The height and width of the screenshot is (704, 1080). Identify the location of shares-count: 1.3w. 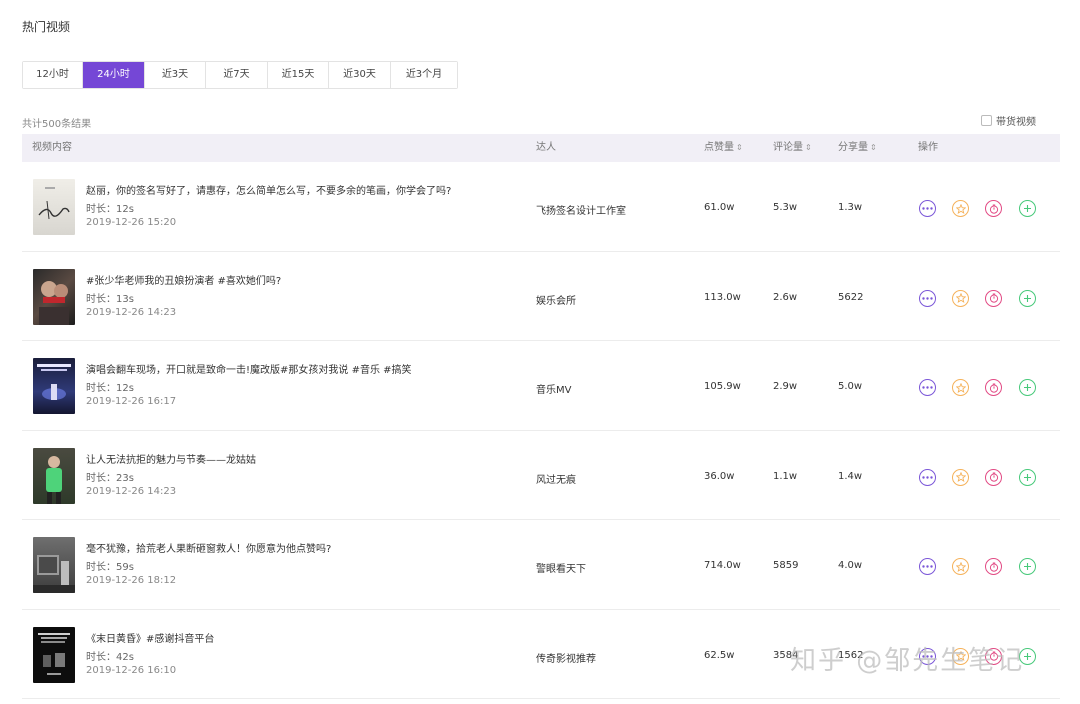
(850, 207).